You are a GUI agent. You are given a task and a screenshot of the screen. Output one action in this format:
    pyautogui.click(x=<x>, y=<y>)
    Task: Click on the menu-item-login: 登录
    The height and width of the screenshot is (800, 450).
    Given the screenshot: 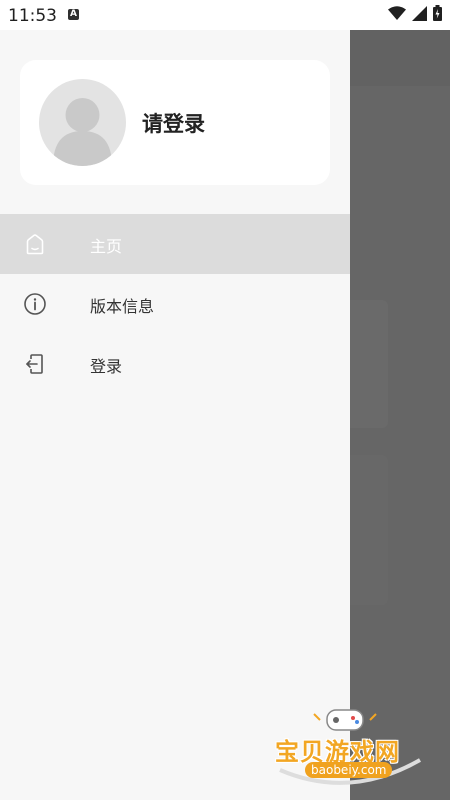 What is the action you would take?
    pyautogui.click(x=175, y=364)
    